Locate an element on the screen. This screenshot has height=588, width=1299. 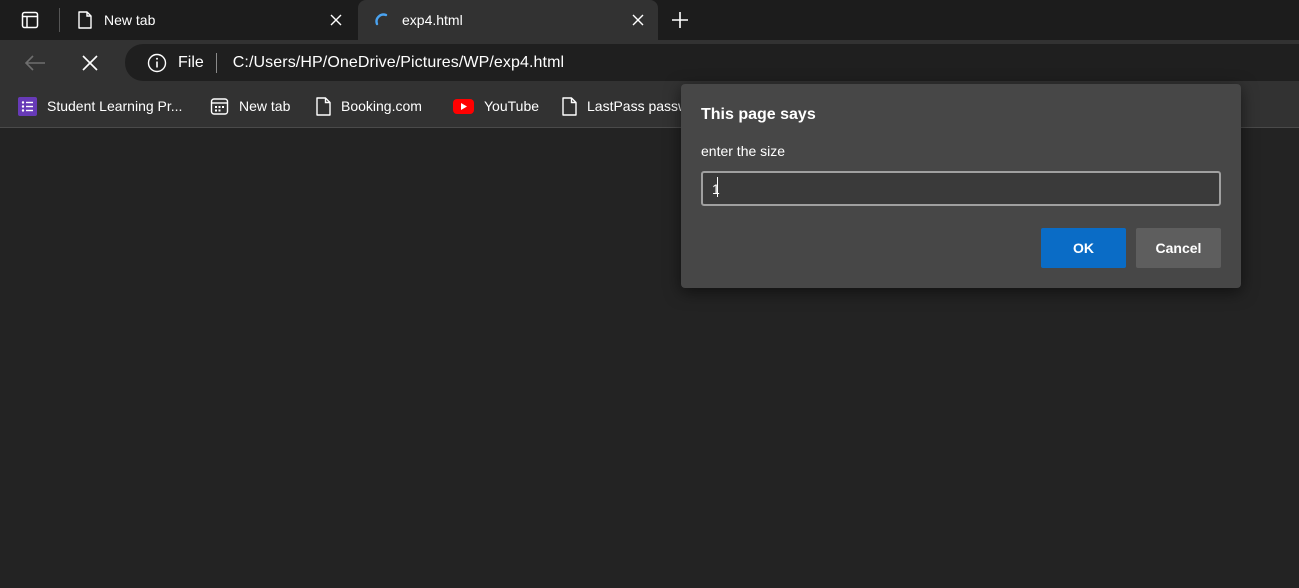
tab-title: New tab is located at coordinates (130, 20).